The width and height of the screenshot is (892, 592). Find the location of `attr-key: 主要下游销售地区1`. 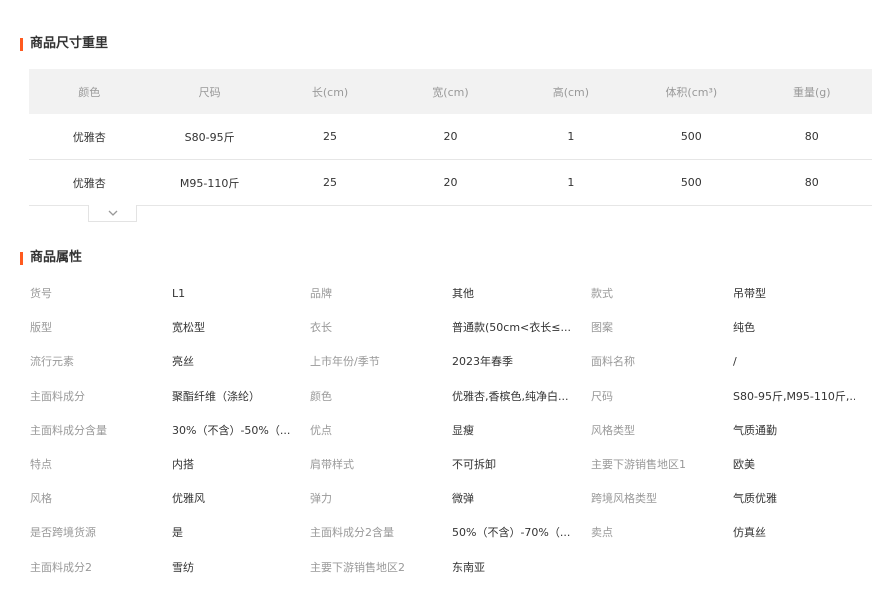

attr-key: 主要下游销售地区1 is located at coordinates (638, 464).